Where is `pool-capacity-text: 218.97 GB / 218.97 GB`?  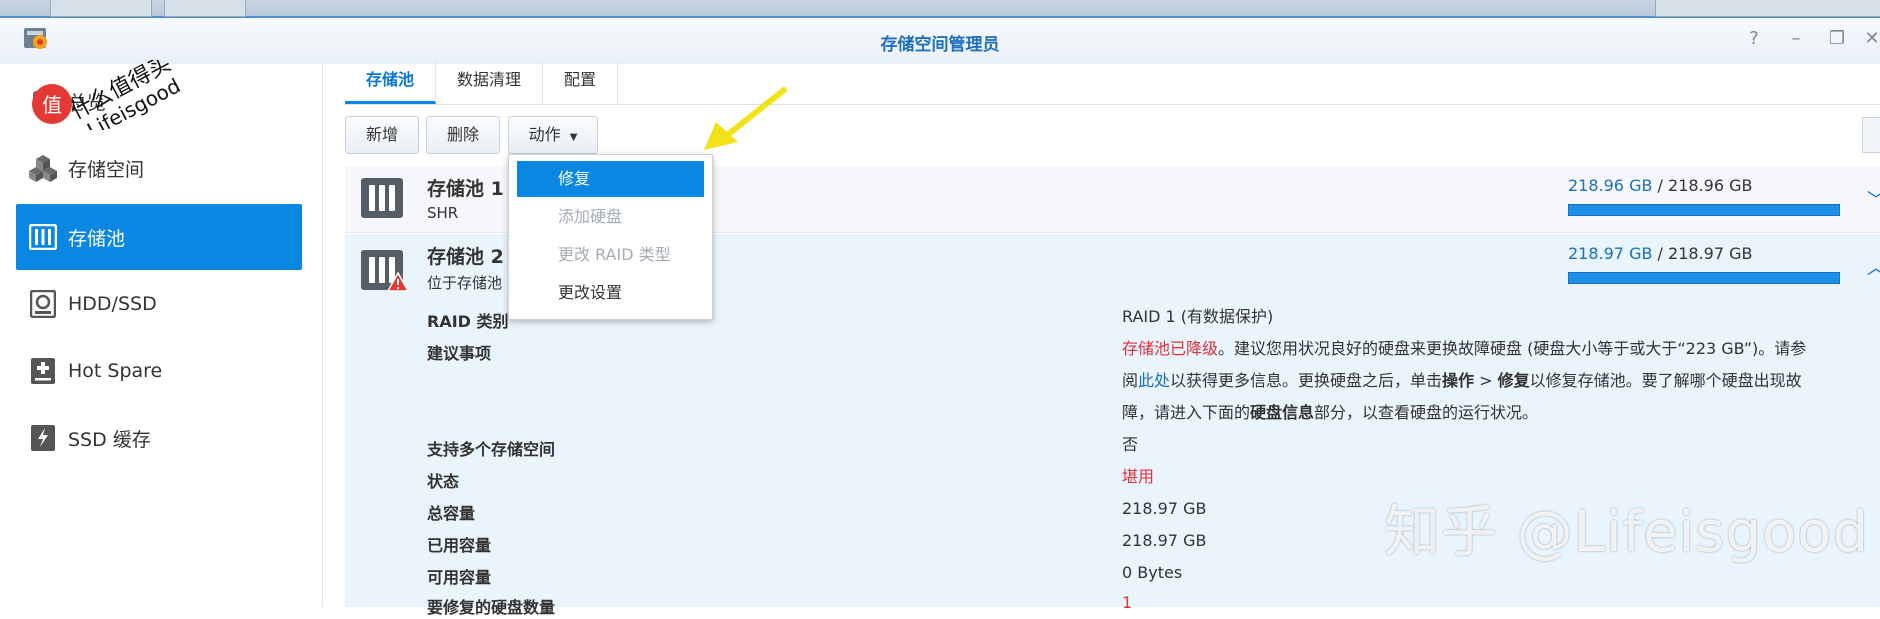 pool-capacity-text: 218.97 GB / 218.97 GB is located at coordinates (1660, 253).